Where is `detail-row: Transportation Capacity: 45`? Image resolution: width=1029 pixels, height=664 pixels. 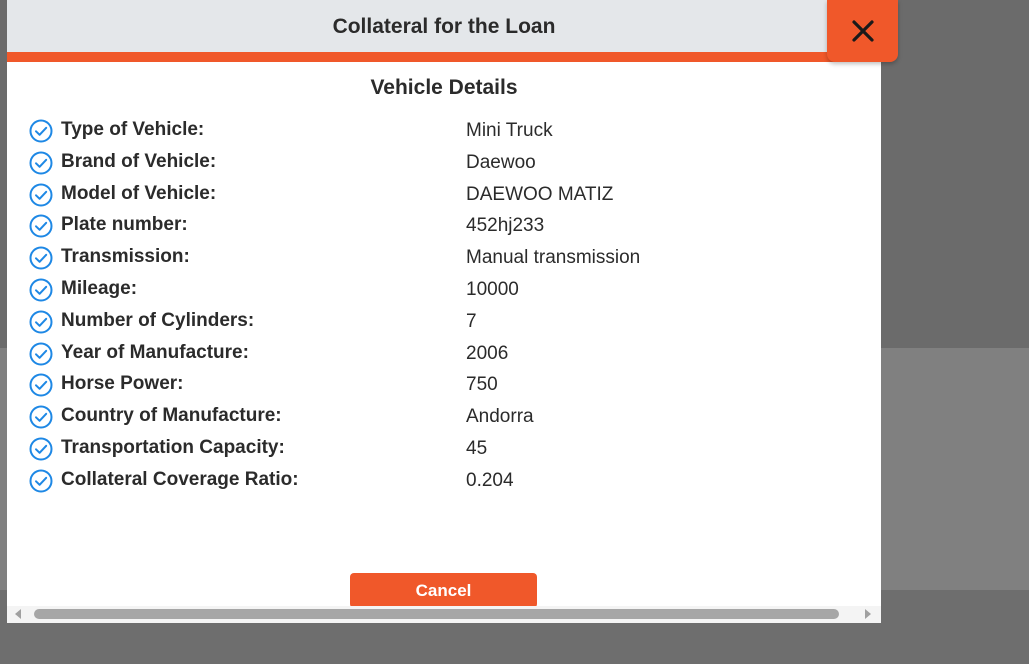
detail-row: Transportation Capacity: 45 is located at coordinates (439, 450).